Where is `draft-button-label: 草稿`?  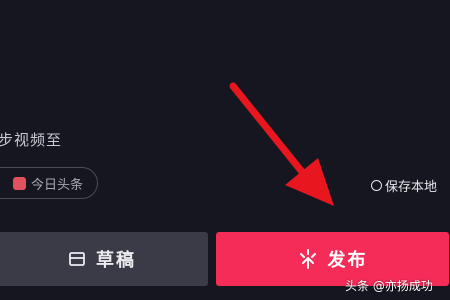 draft-button-label: 草稿 is located at coordinates (116, 260).